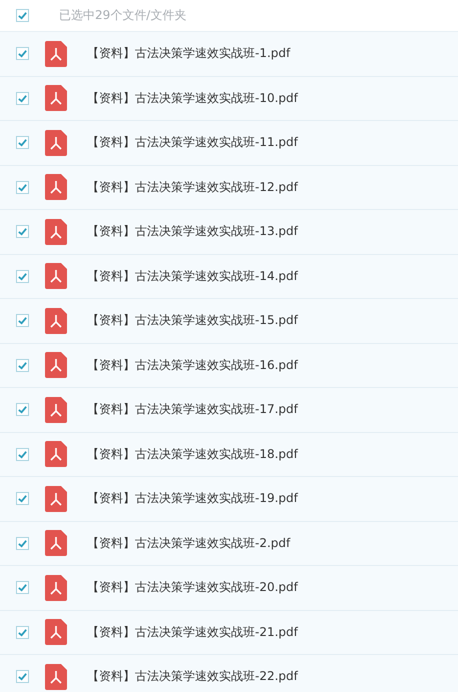  Describe the element at coordinates (192, 409) in the screenshot. I see `file-name: 【资料】古法决策学速效实战班-17.pdf` at that location.